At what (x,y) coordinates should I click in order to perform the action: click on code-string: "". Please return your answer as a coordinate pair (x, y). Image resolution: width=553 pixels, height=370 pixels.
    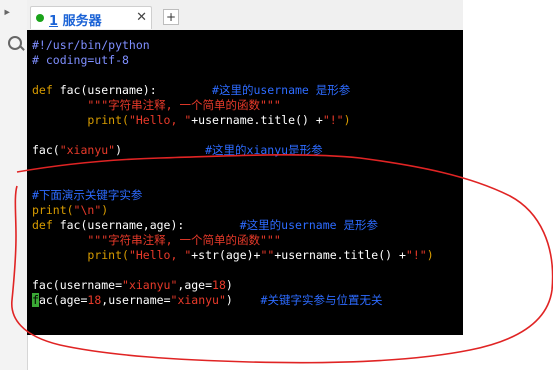
    Looking at the image, I should click on (267, 255).